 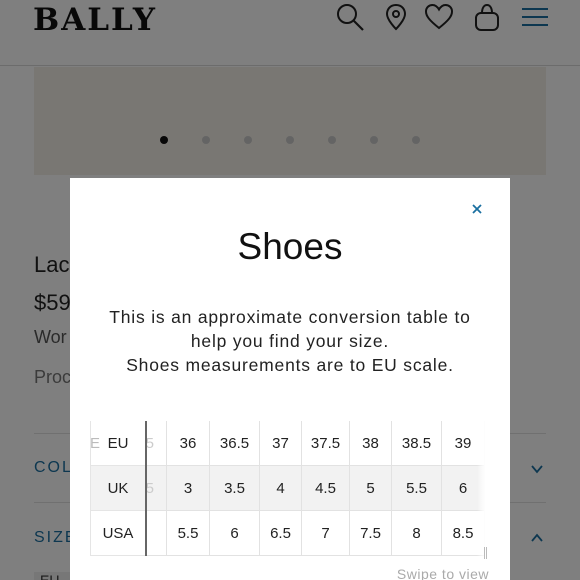 I want to click on row-header-usa: USA, so click(x=117, y=533).